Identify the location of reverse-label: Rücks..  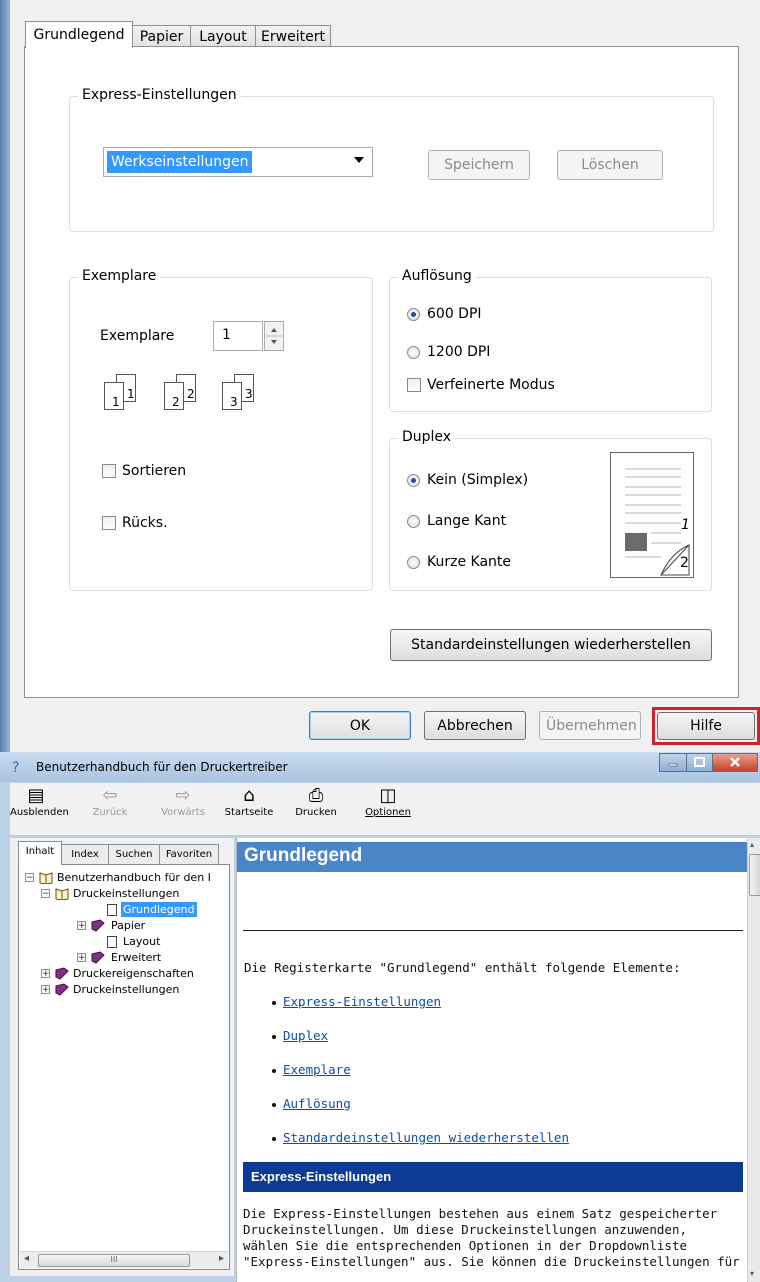
(145, 523).